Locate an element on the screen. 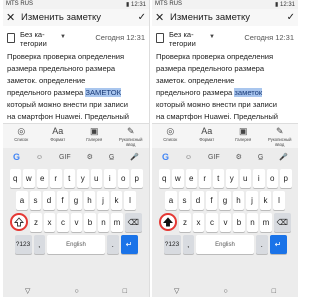 The image size is (320, 297). key: u is located at coordinates (245, 178).